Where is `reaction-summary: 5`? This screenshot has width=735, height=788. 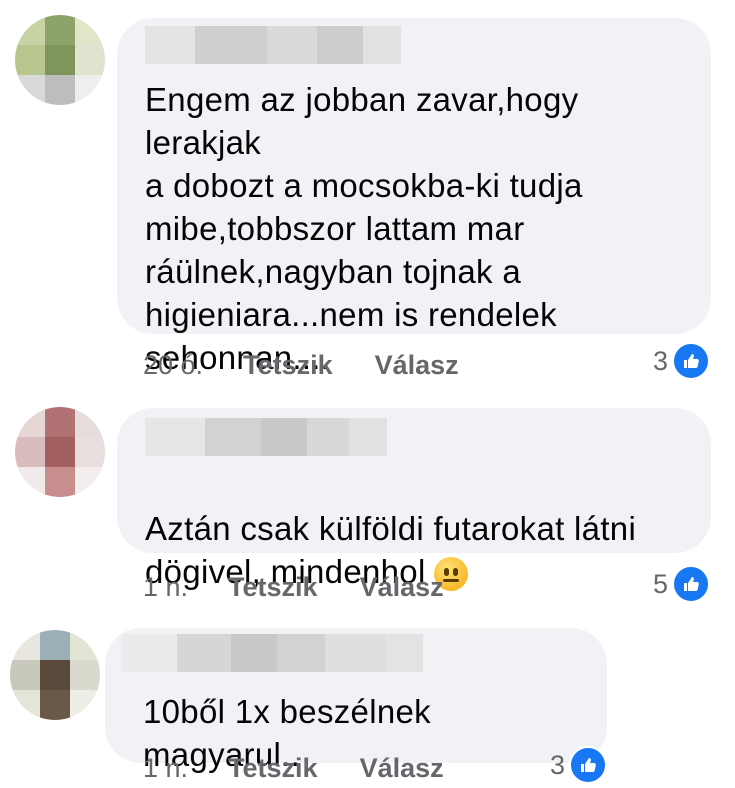
reaction-summary: 5 is located at coordinates (682, 584).